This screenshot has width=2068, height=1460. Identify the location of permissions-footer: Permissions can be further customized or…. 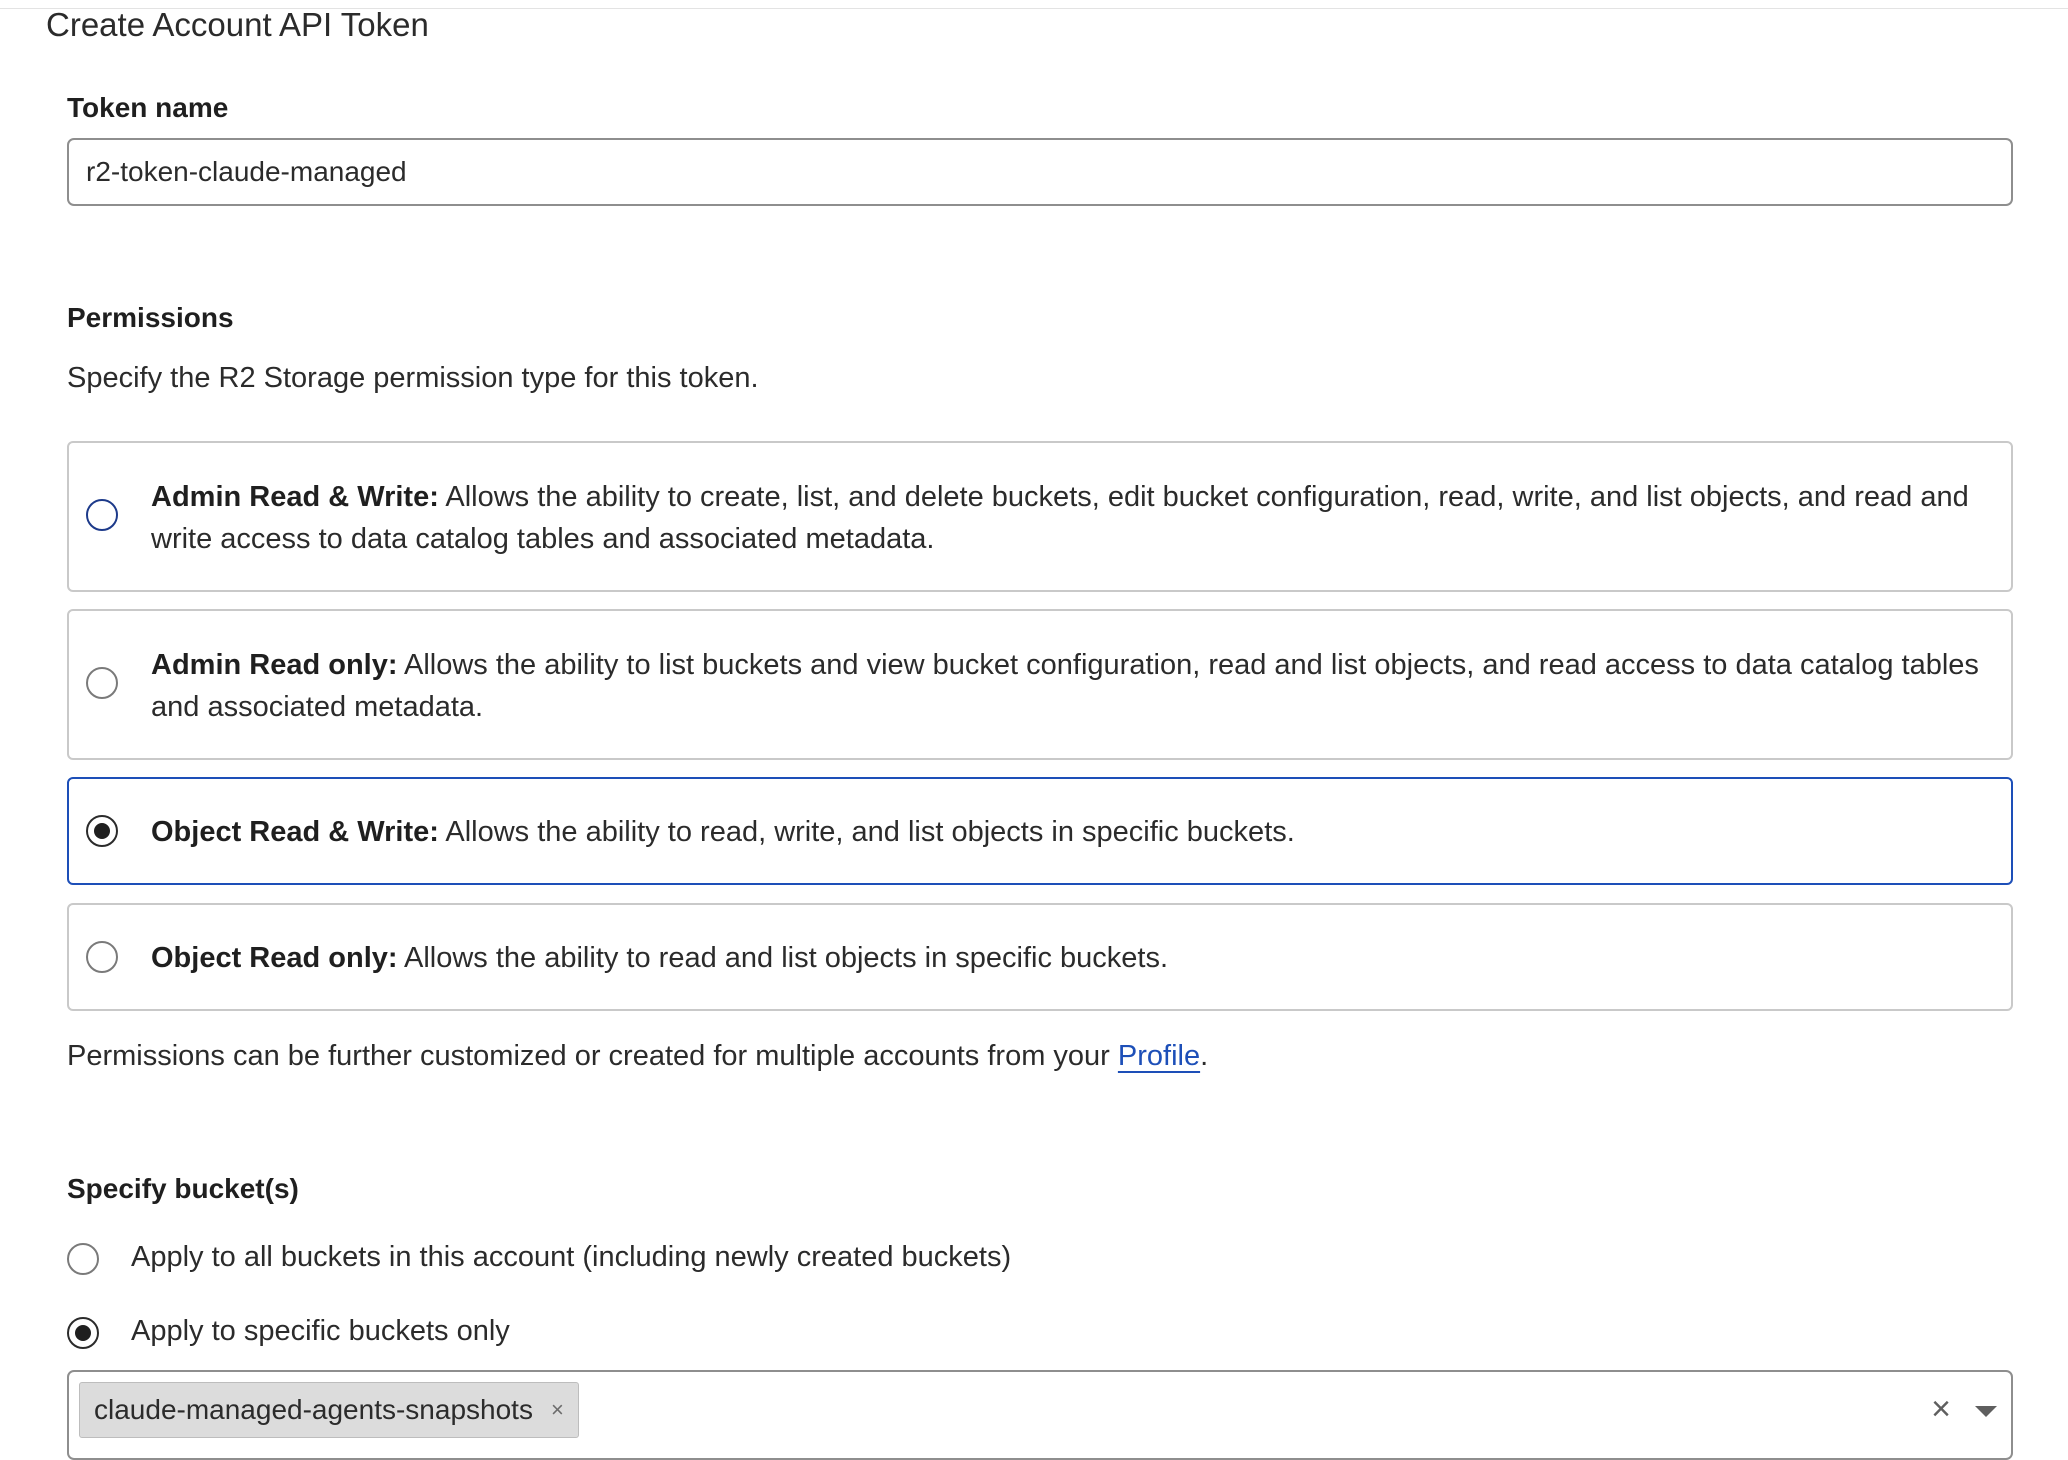
(637, 1056).